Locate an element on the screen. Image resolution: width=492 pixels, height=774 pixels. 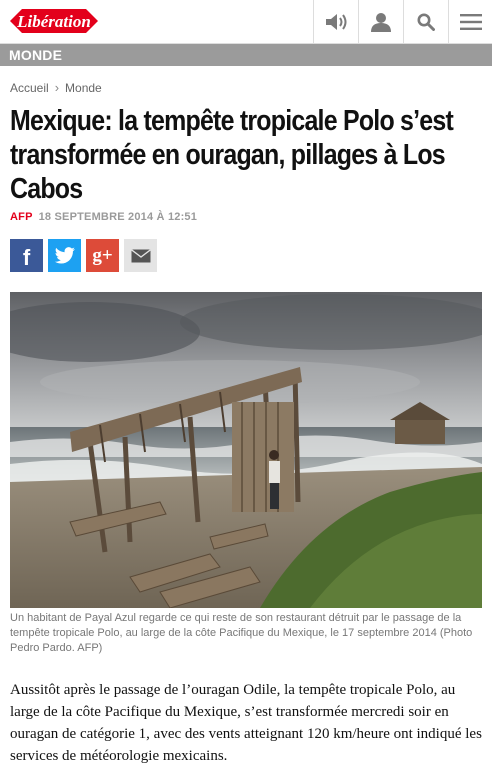
share-googleplus-button: g+ is located at coordinates (102, 255).